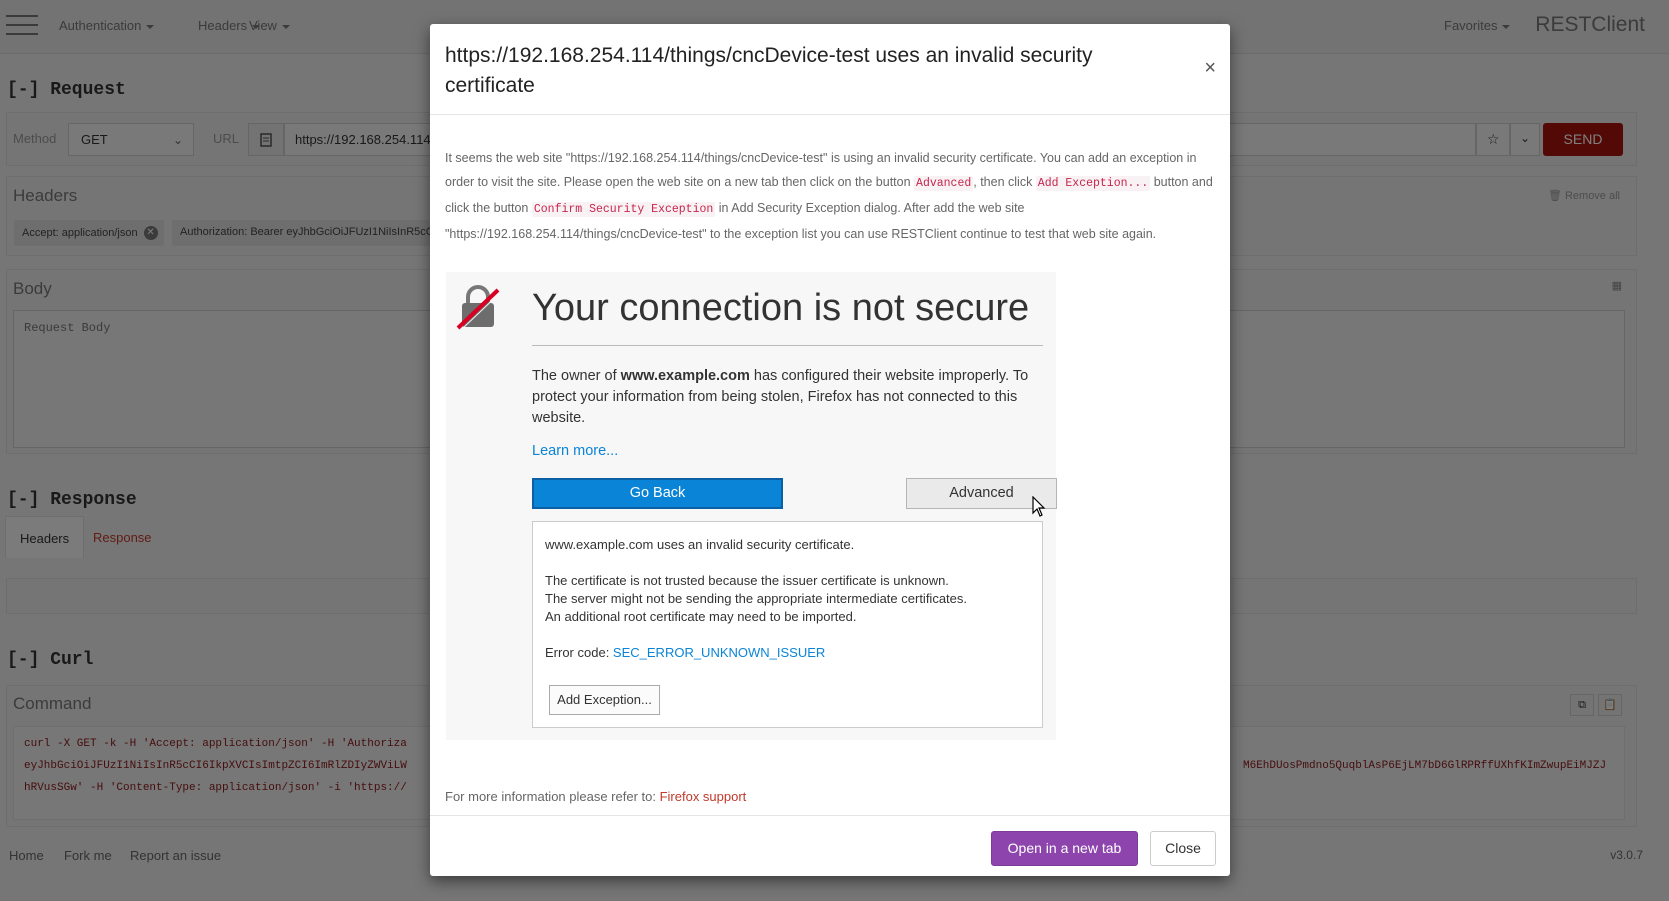 This screenshot has height=901, width=1669. Describe the element at coordinates (685, 376) in the screenshot. I see `domain-name: www.example.com` at that location.